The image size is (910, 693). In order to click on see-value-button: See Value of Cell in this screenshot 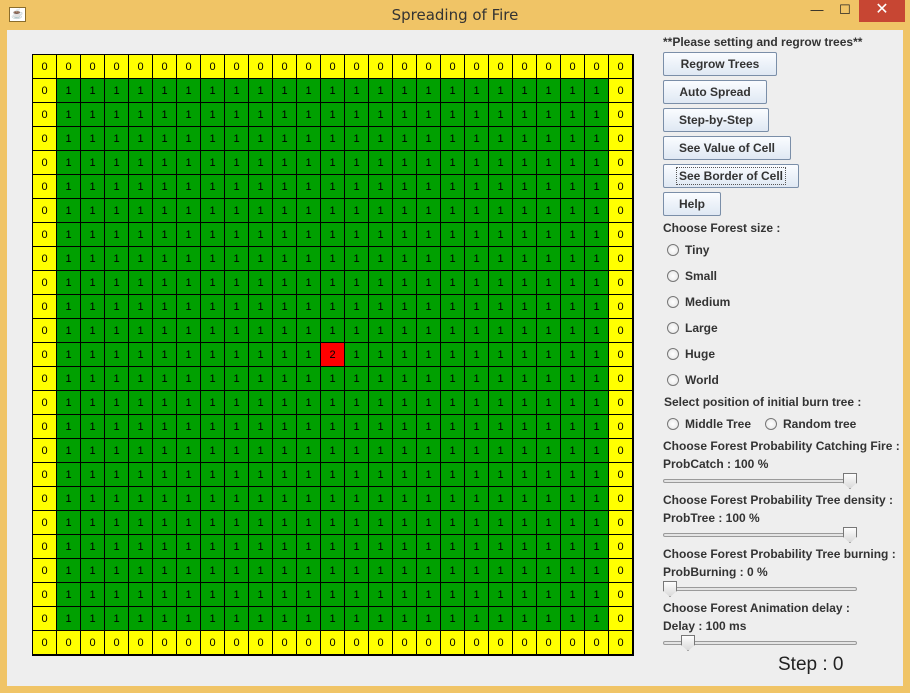, I will do `click(727, 148)`.